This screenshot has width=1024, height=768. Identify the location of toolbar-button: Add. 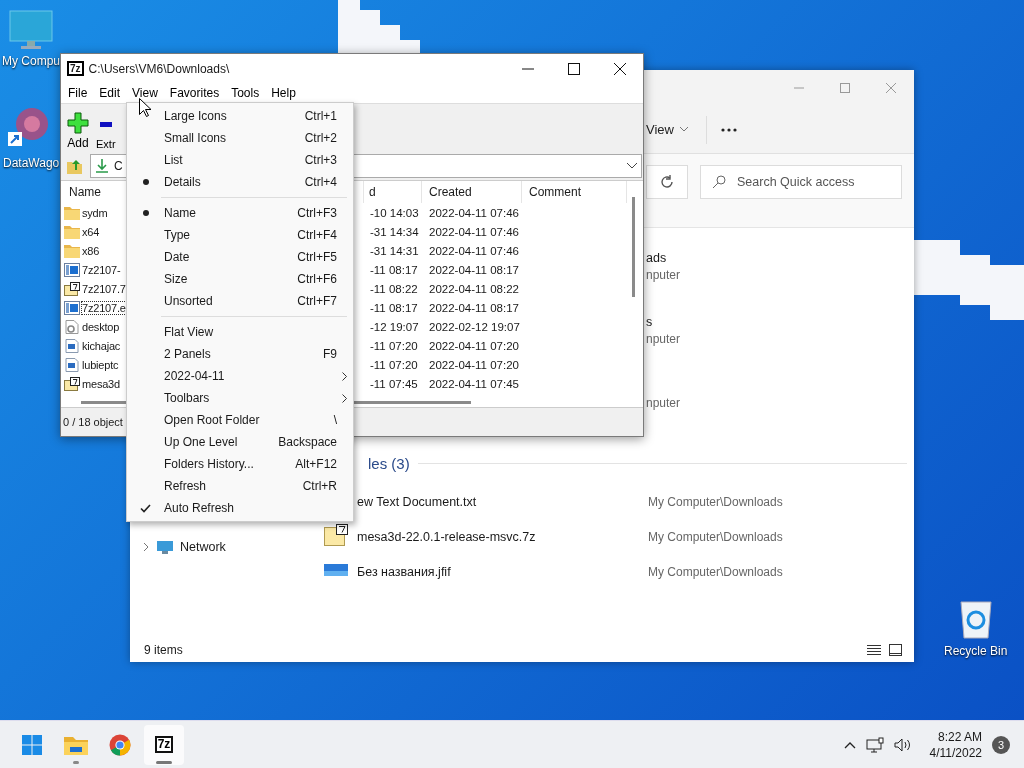
(78, 128).